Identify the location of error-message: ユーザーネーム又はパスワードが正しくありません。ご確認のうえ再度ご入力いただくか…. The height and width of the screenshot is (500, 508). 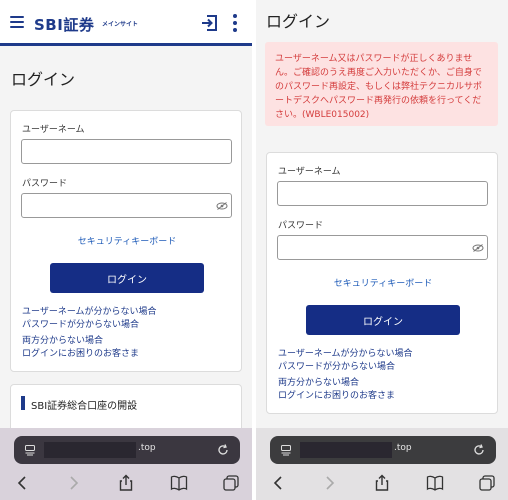
(381, 84).